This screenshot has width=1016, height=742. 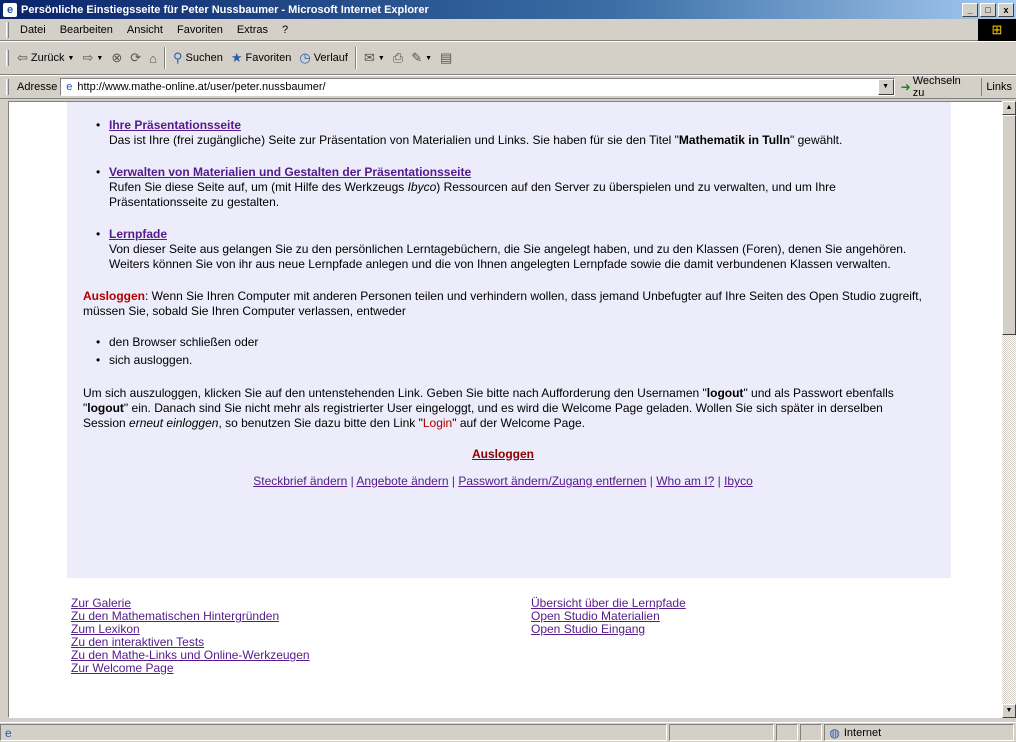 What do you see at coordinates (552, 481) in the screenshot?
I see `link-passwort: Passwort ändern/Zugang entfernen` at bounding box center [552, 481].